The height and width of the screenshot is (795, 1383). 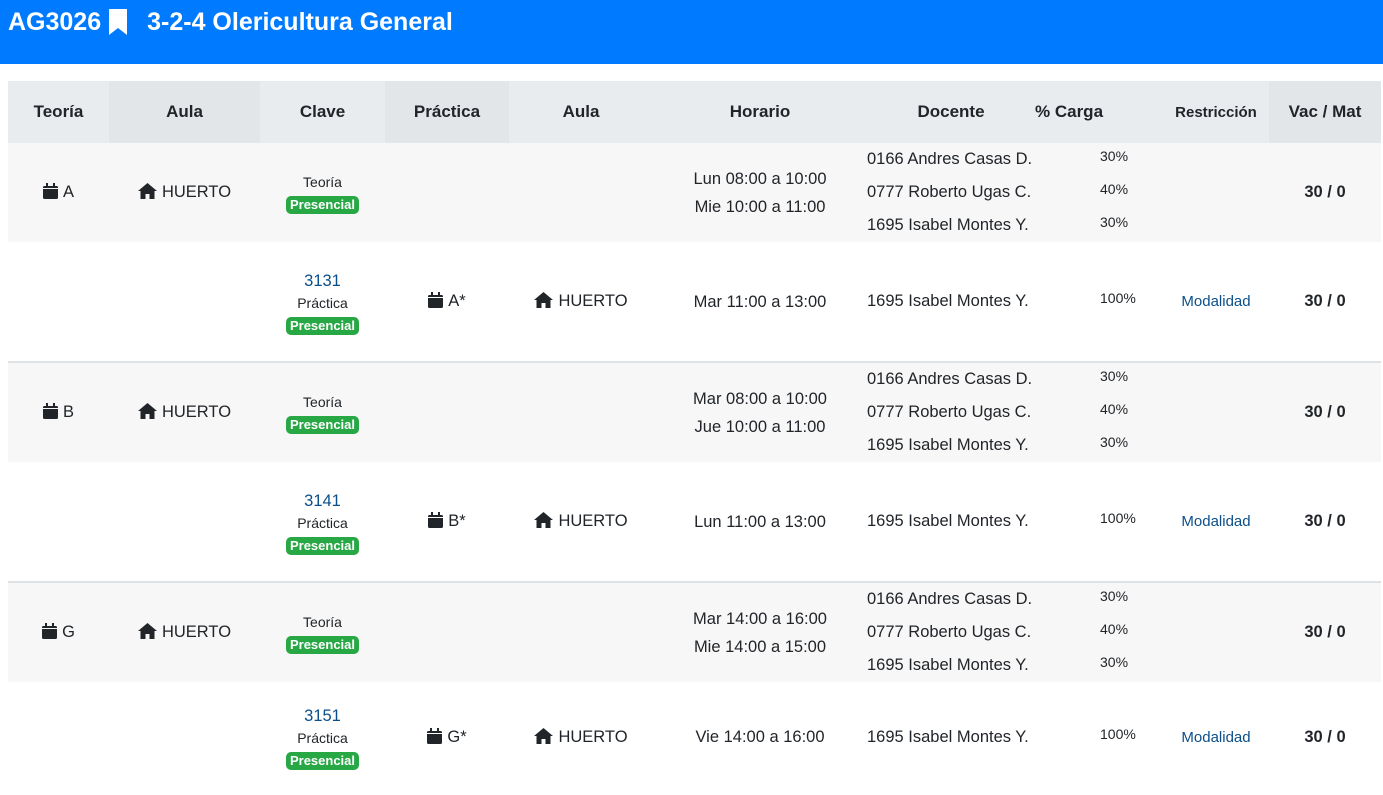 I want to click on practice-cell: A*, so click(x=447, y=302).